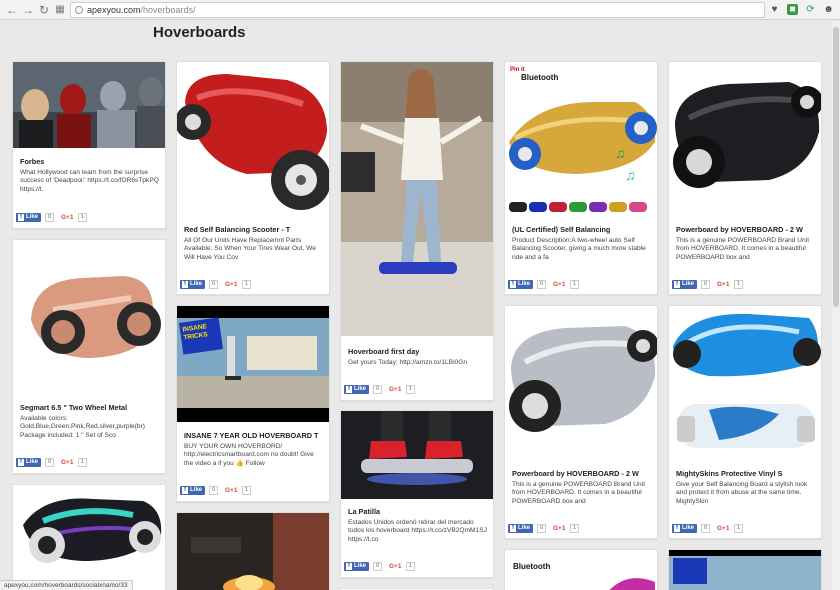 This screenshot has height=590, width=840. What do you see at coordinates (407, 362) in the screenshot?
I see `card-description: Get yours Today: http://amzn.to/1LBi0Gn` at bounding box center [407, 362].